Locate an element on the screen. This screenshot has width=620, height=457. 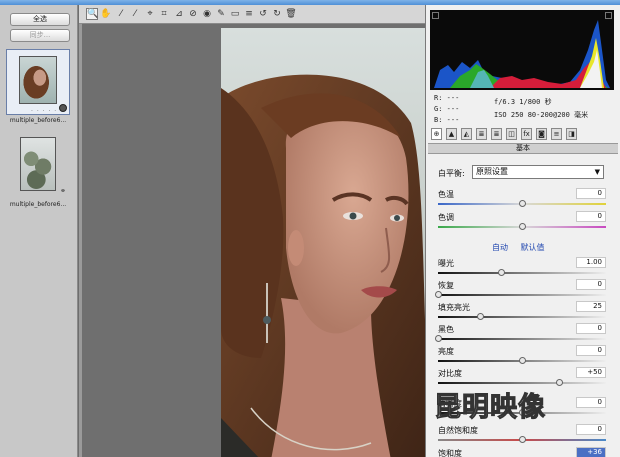
auto-default-links: 自动 默认值 is located at coordinates (523, 247).